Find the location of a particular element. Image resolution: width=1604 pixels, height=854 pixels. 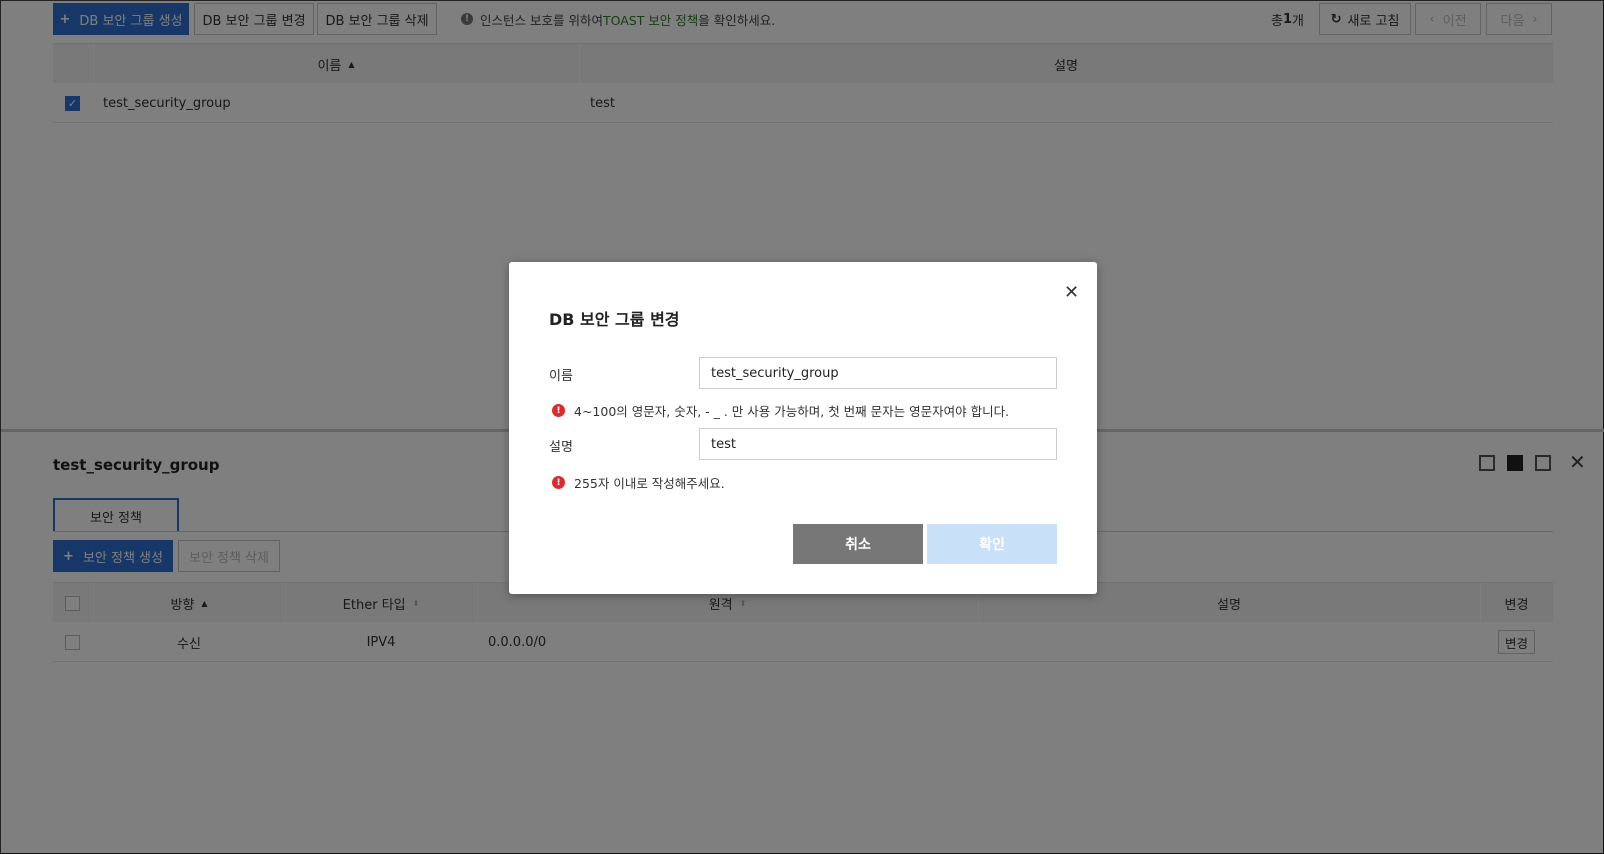

name-label: 이름 is located at coordinates (561, 376).